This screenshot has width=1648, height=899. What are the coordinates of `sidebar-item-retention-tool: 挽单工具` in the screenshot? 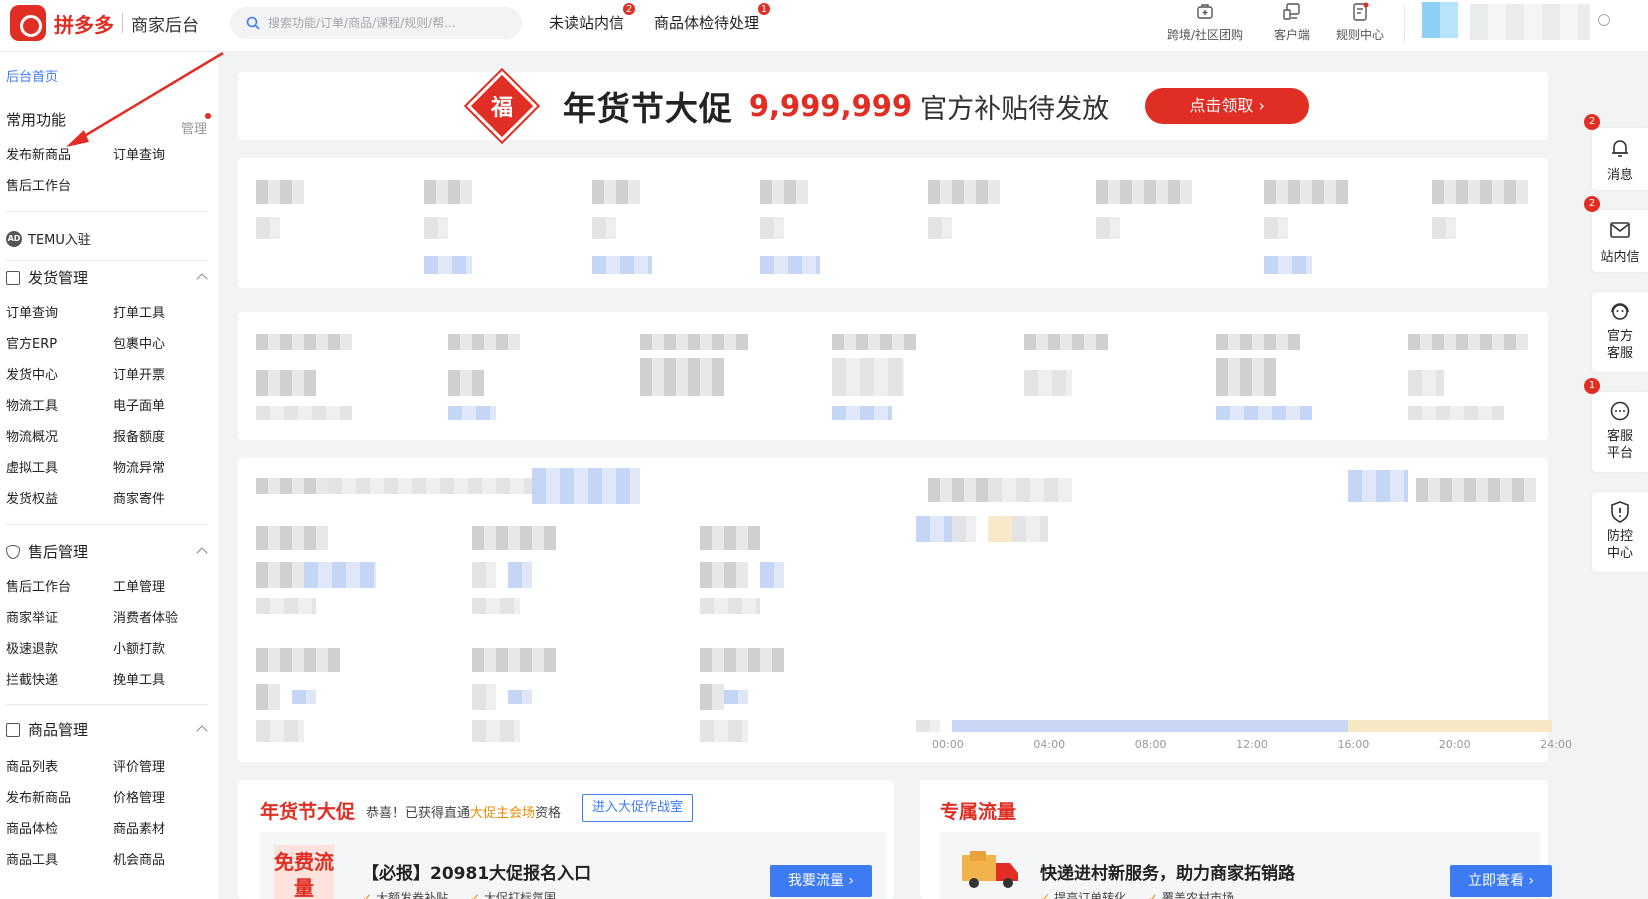 It's located at (139, 678).